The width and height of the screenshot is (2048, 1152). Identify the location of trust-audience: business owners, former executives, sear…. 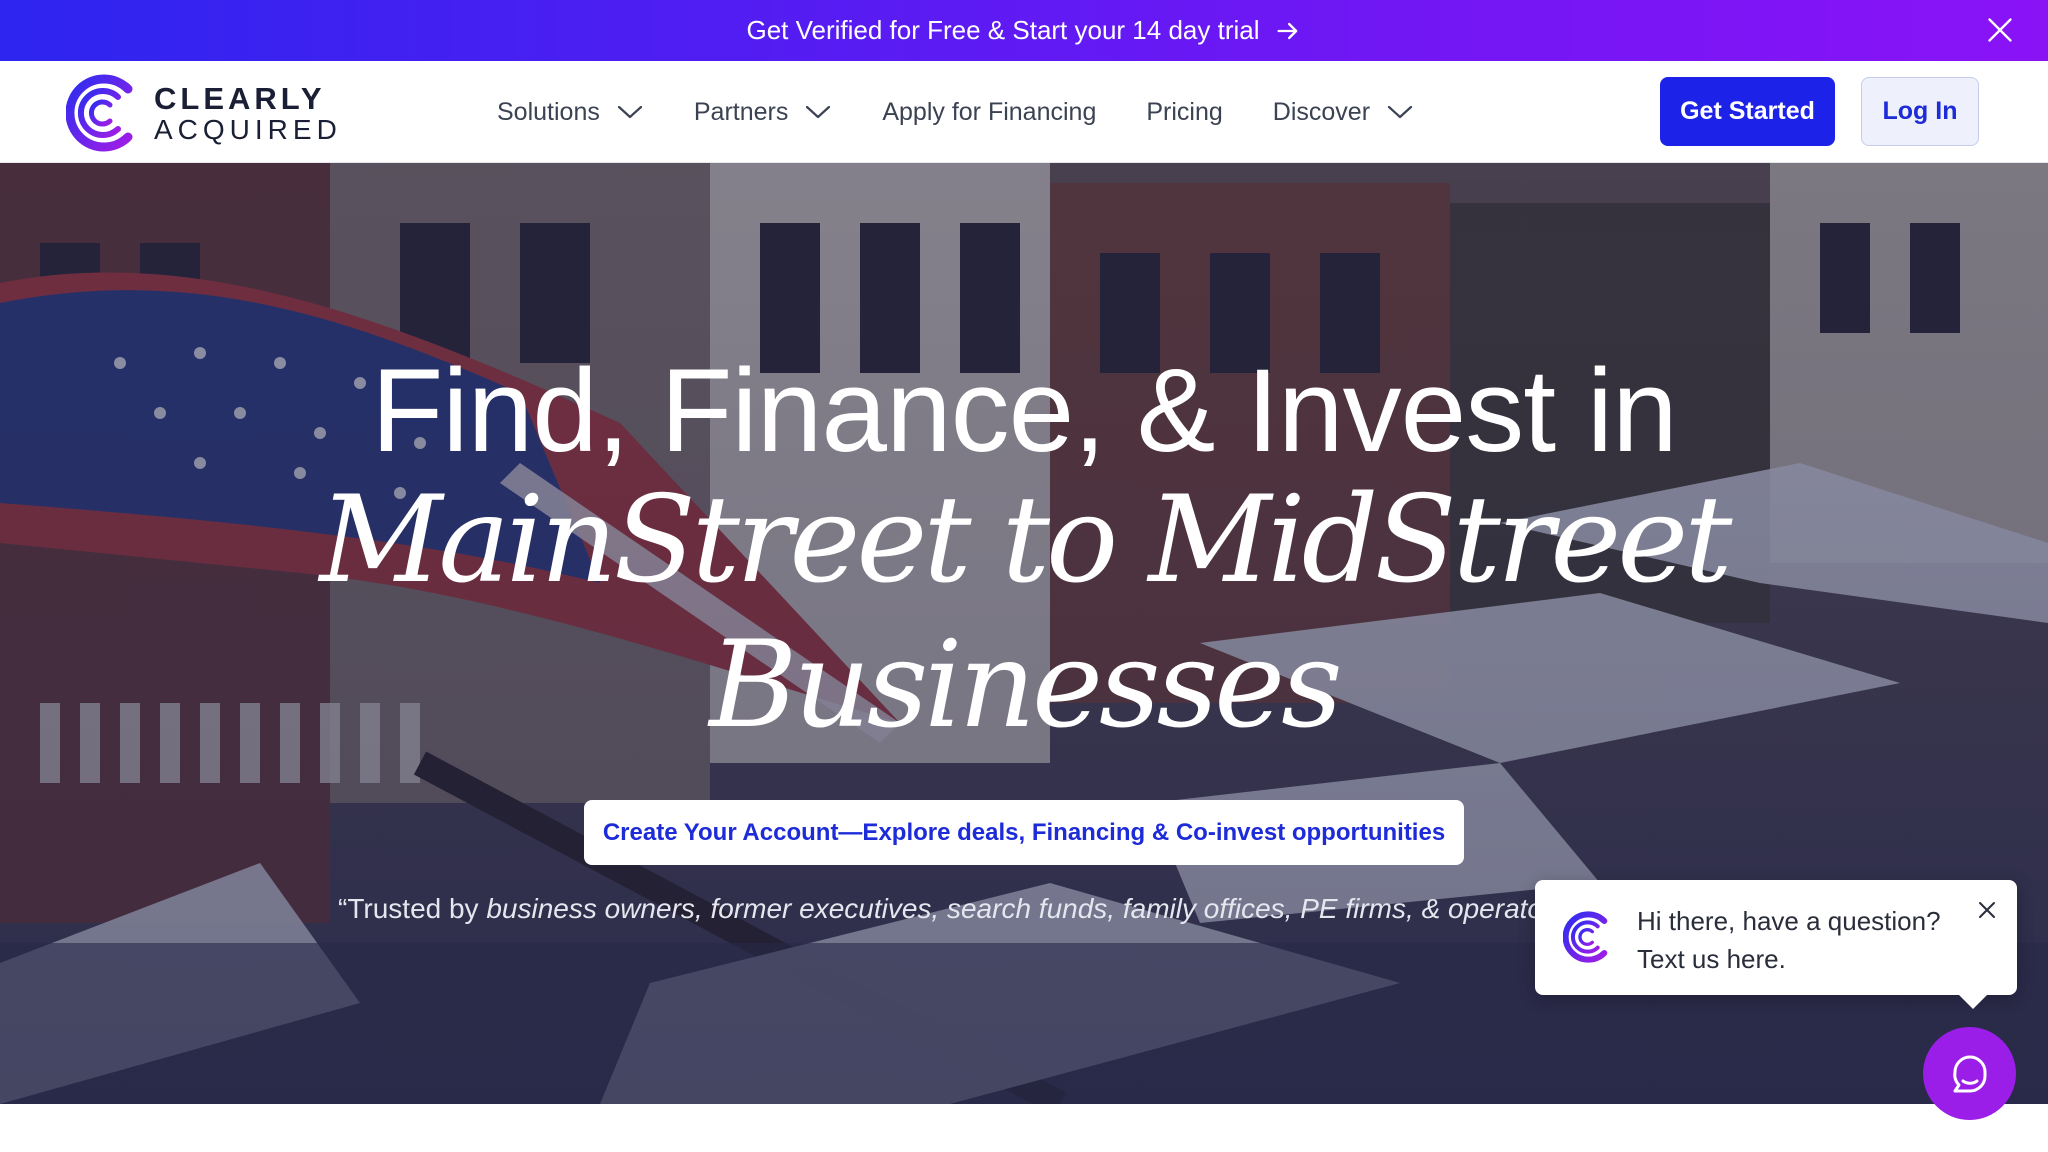
(1026, 908).